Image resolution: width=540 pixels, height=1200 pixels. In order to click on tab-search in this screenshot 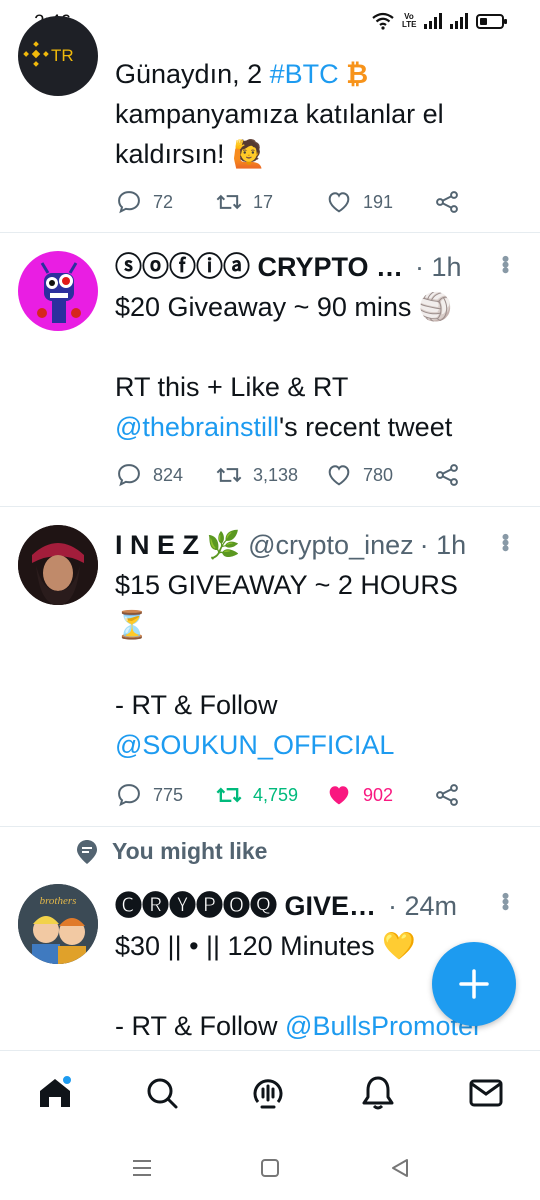, I will do `click(162, 1093)`.